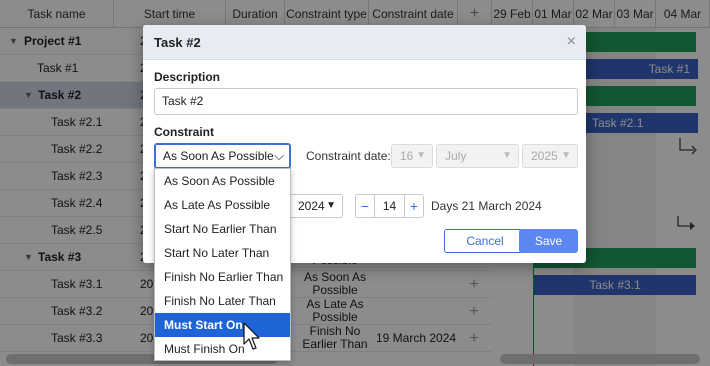  What do you see at coordinates (544, 156) in the screenshot?
I see `year-value: 2025` at bounding box center [544, 156].